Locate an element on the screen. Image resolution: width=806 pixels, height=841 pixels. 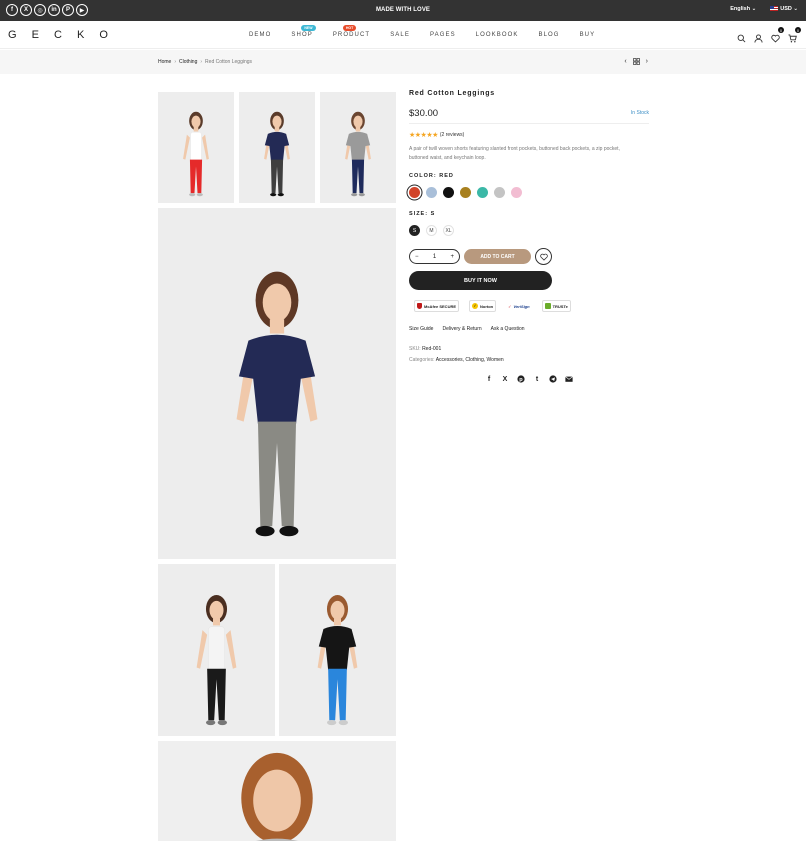
add-to-wishlist-button is located at coordinates (543, 256).